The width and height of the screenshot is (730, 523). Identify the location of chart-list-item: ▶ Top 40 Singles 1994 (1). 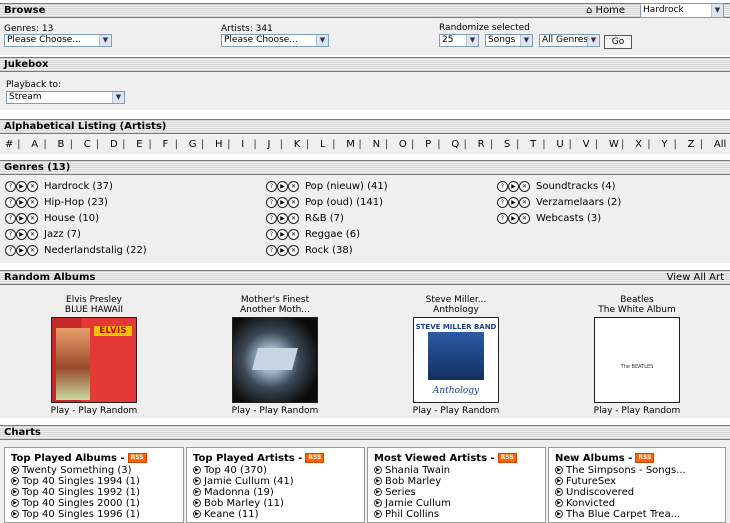
(75, 481).